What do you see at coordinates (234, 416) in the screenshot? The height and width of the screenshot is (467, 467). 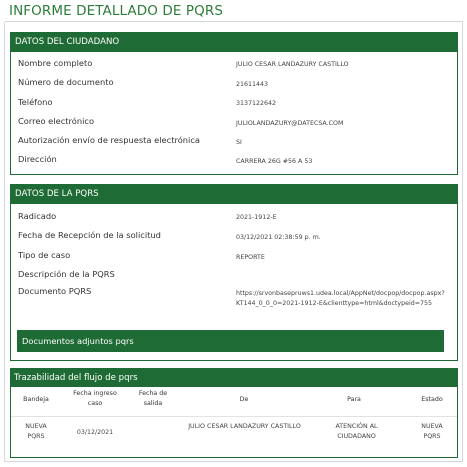 I see `table-header-divider` at bounding box center [234, 416].